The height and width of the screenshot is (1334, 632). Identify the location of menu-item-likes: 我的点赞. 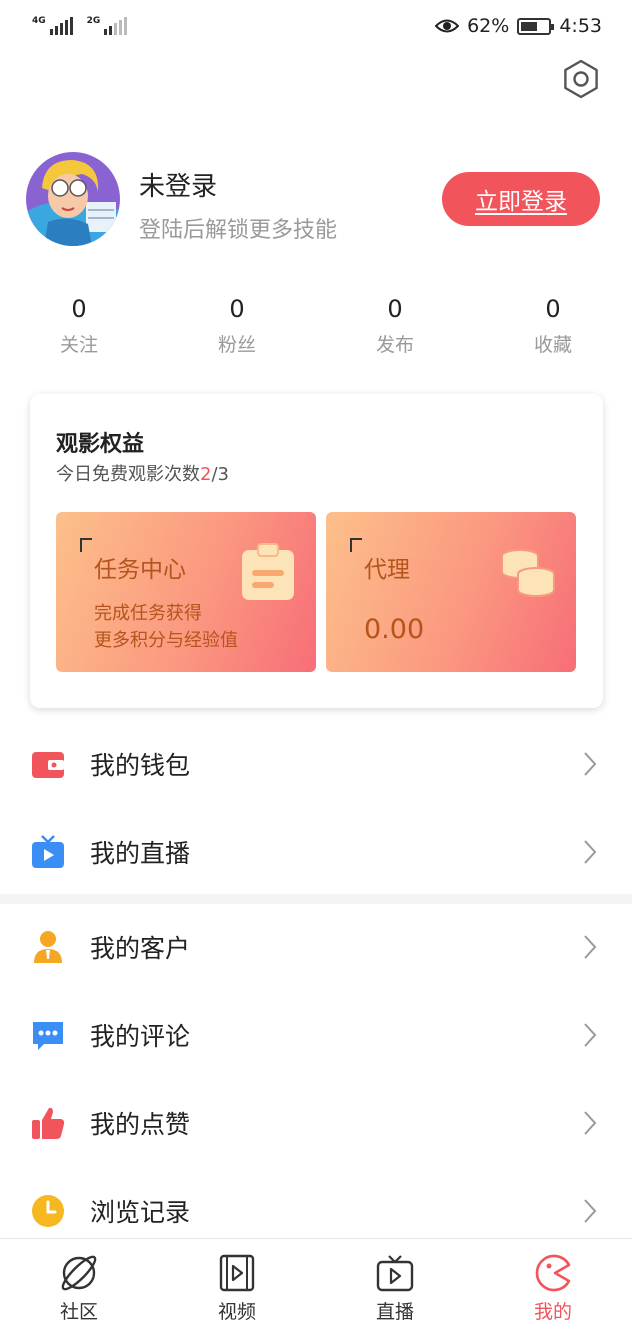
(316, 1123).